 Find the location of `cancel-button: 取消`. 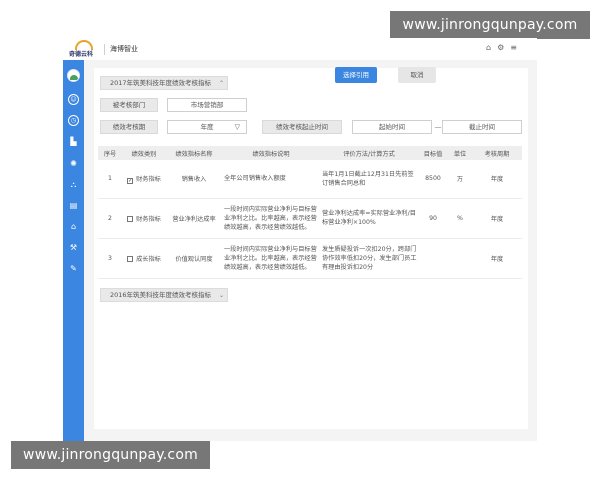

cancel-button: 取消 is located at coordinates (417, 75).